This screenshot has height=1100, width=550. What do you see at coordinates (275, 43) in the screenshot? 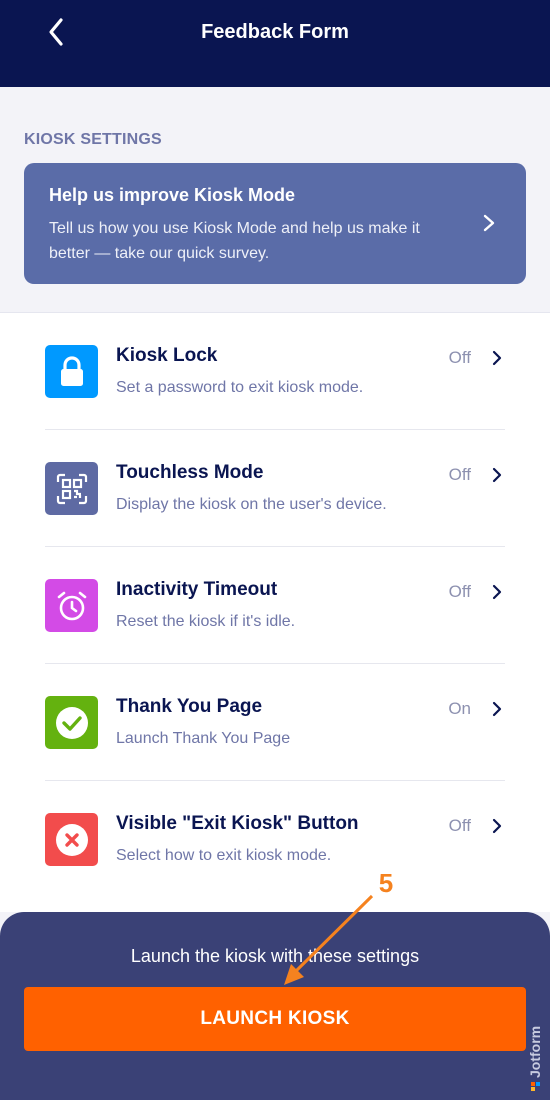
I see `app-header: Feedback Form` at bounding box center [275, 43].